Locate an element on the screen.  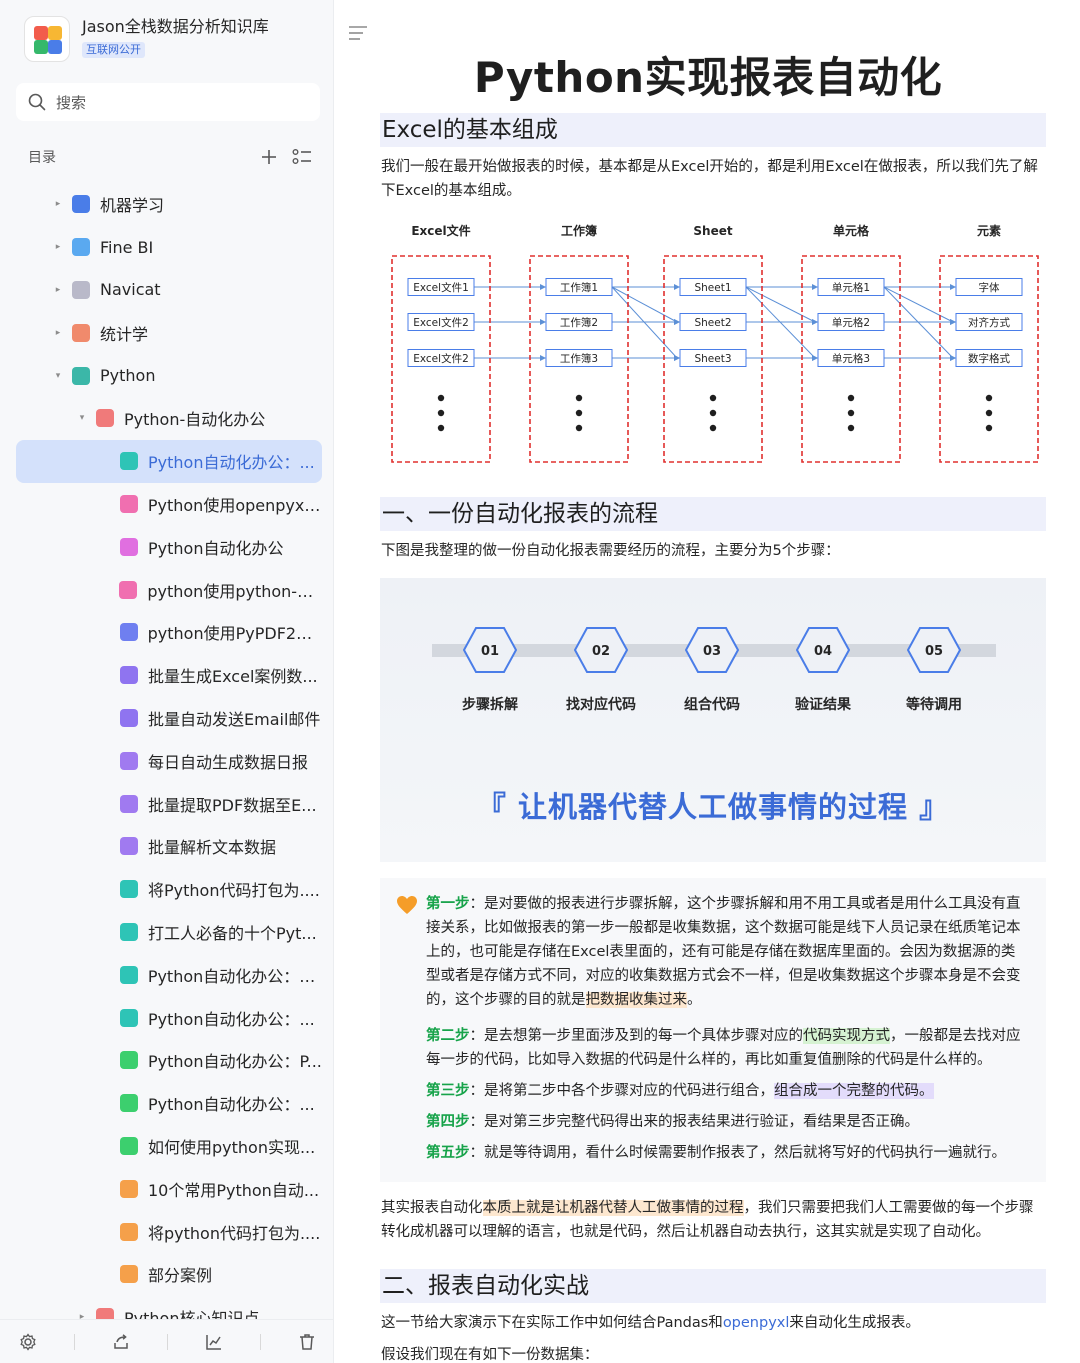
tree-item: ▸ Navicat is located at coordinates (169, 290).